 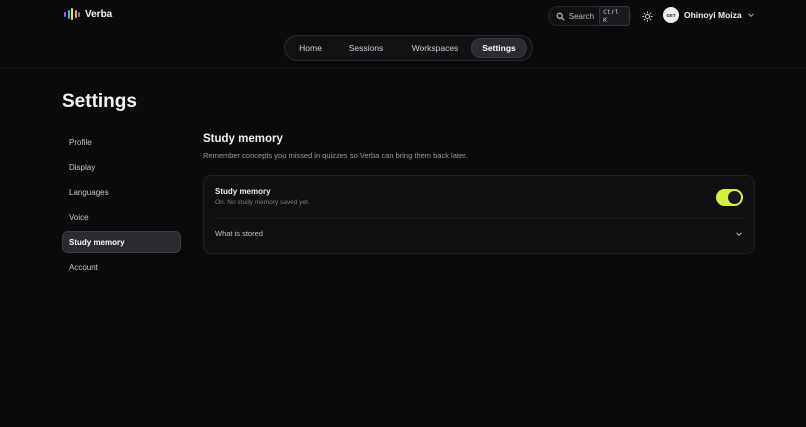 I want to click on setting-label: Study memory, so click(x=243, y=191).